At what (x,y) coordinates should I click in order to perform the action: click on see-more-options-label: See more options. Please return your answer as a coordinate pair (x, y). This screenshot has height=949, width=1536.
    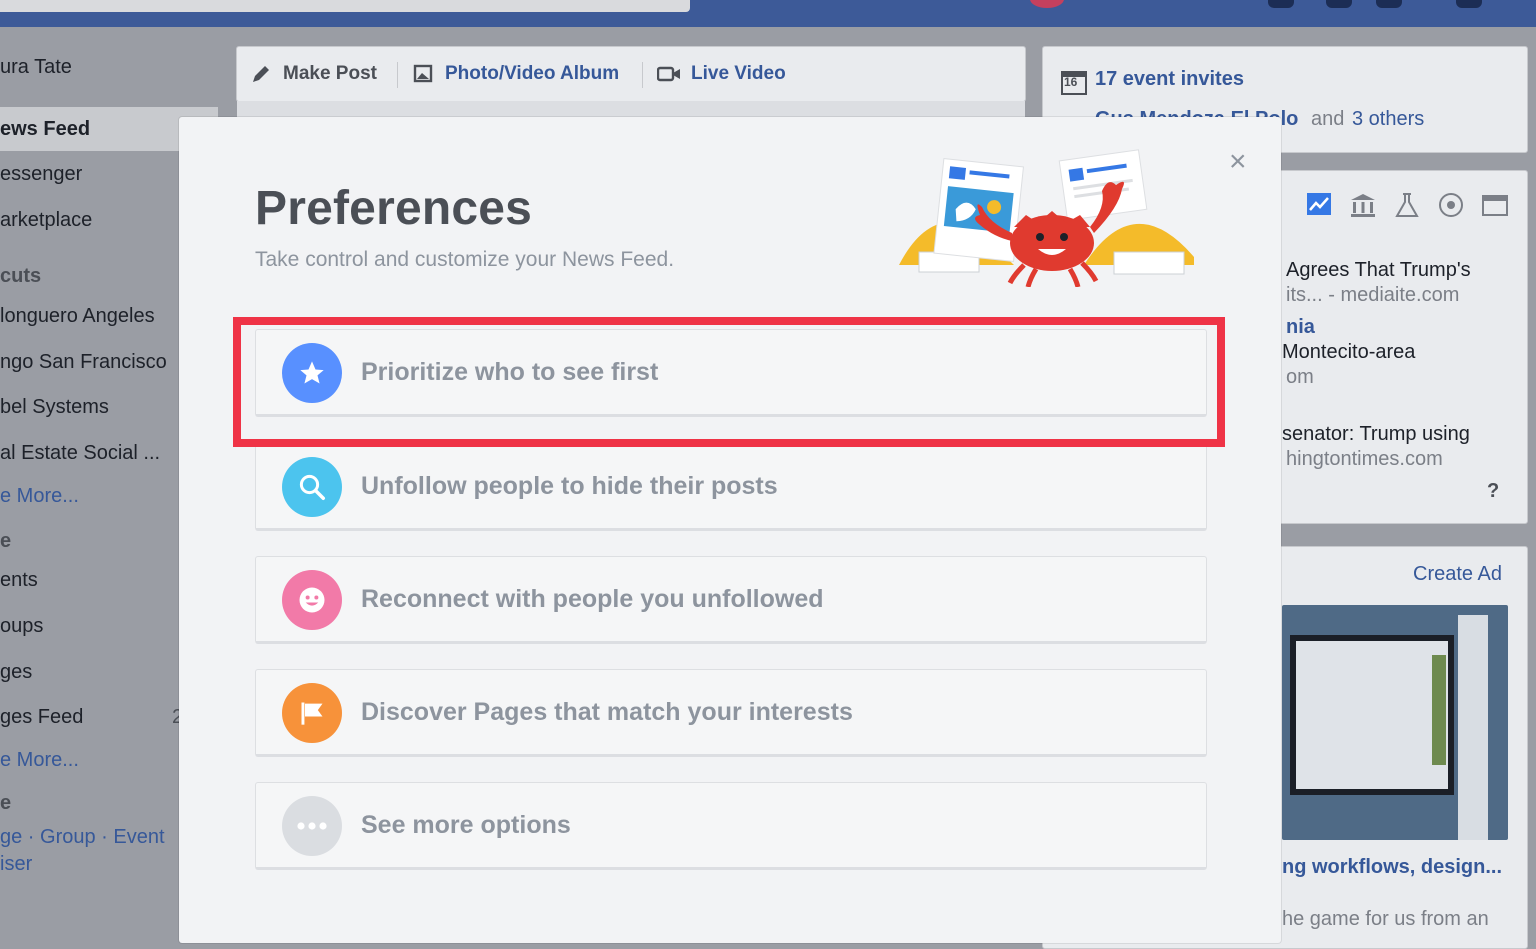
    Looking at the image, I should click on (466, 825).